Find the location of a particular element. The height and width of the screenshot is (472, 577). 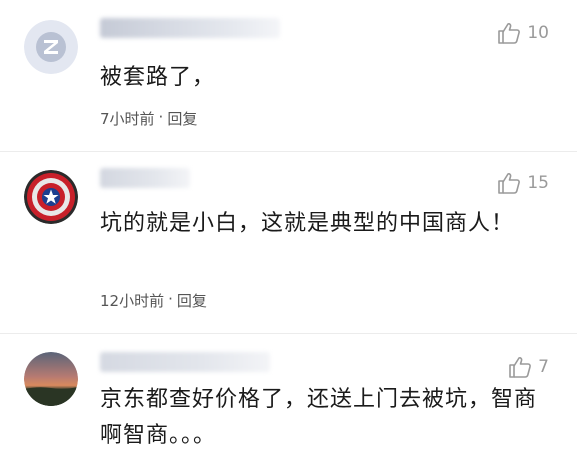

like-button: 7 is located at coordinates (528, 367).